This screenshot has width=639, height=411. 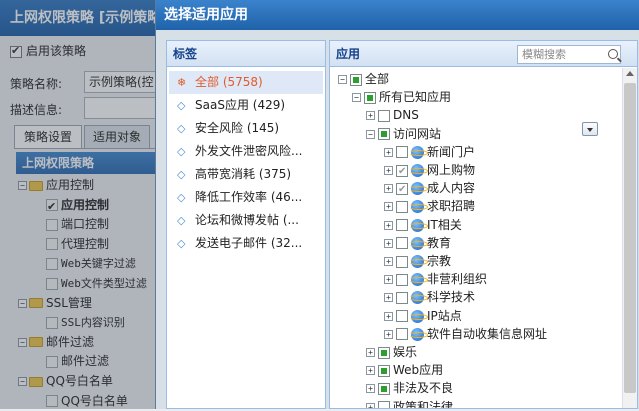 What do you see at coordinates (423, 403) in the screenshot?
I see `app-node-label: 政策和法律` at bounding box center [423, 403].